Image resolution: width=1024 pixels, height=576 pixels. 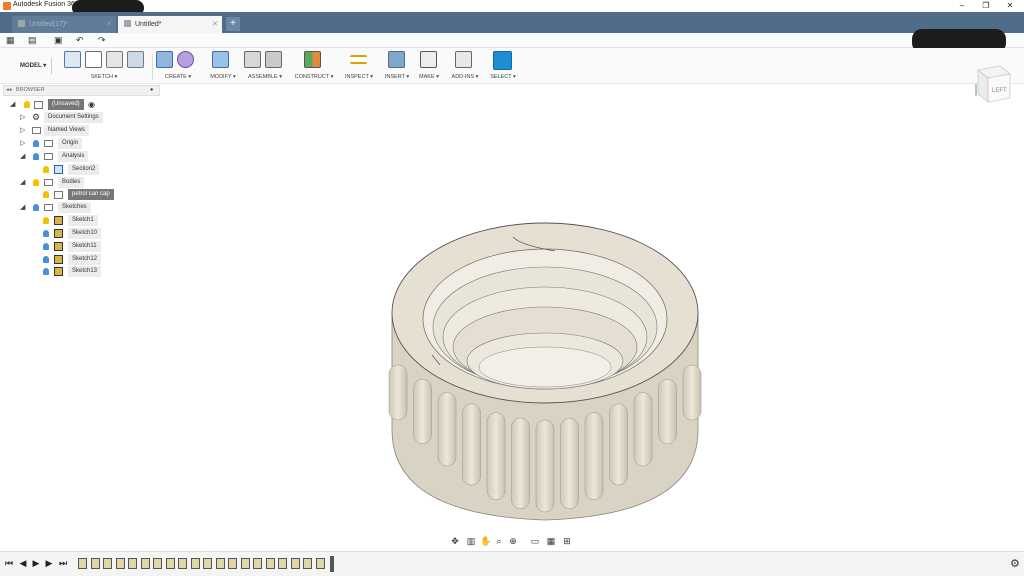 I want to click on viewports-icon: ⊞, so click(x=567, y=541).